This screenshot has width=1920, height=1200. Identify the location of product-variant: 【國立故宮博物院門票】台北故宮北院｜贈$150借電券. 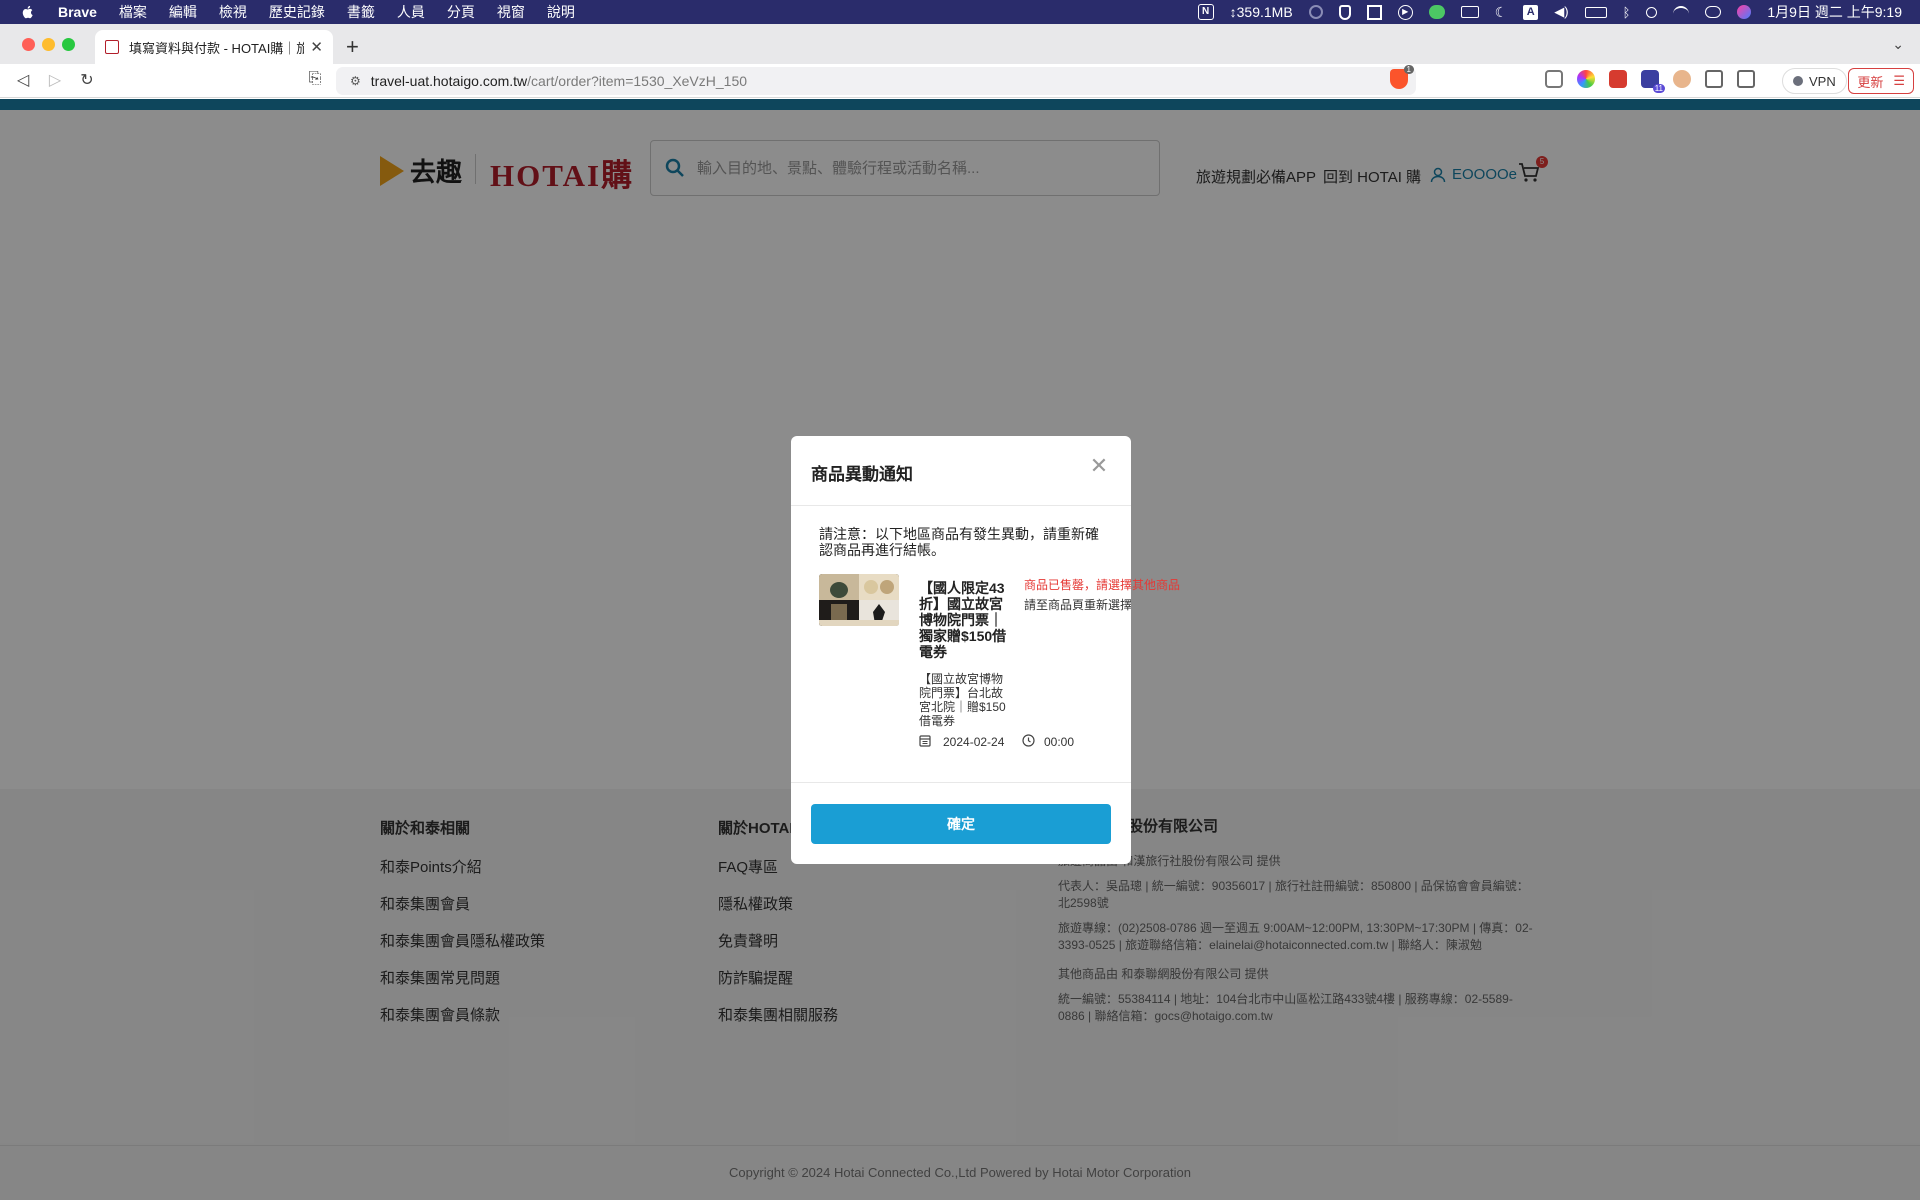
(962, 700).